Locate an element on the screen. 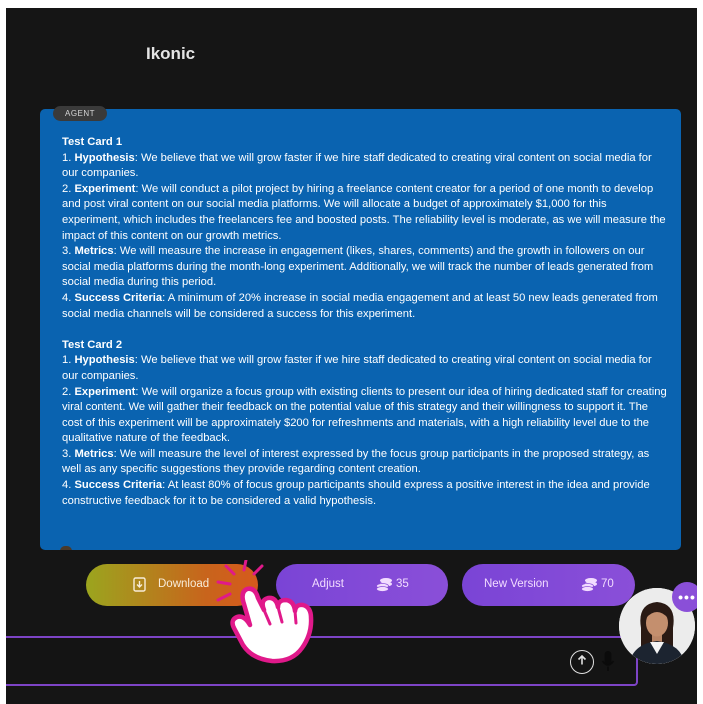 The width and height of the screenshot is (703, 704). test-card-title: Test Card 1 is located at coordinates (92, 142).